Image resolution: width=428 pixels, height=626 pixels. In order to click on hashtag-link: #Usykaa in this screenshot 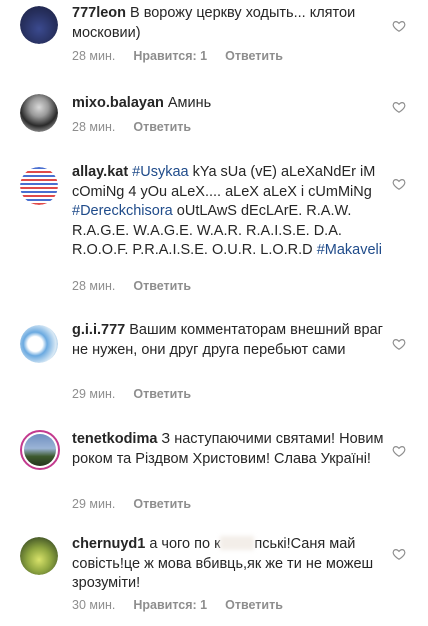, I will do `click(160, 172)`.